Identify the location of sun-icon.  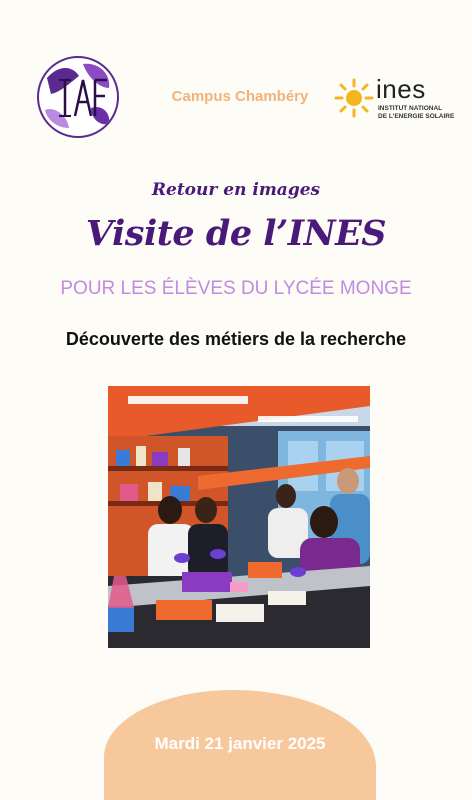
(354, 98).